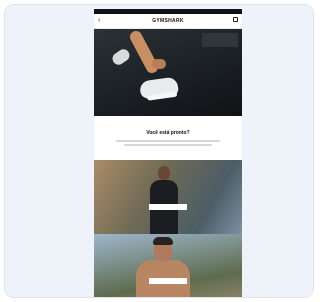 Image resolution: width=320 pixels, height=302 pixels. What do you see at coordinates (220, 40) in the screenshot?
I see `background-weights` at bounding box center [220, 40].